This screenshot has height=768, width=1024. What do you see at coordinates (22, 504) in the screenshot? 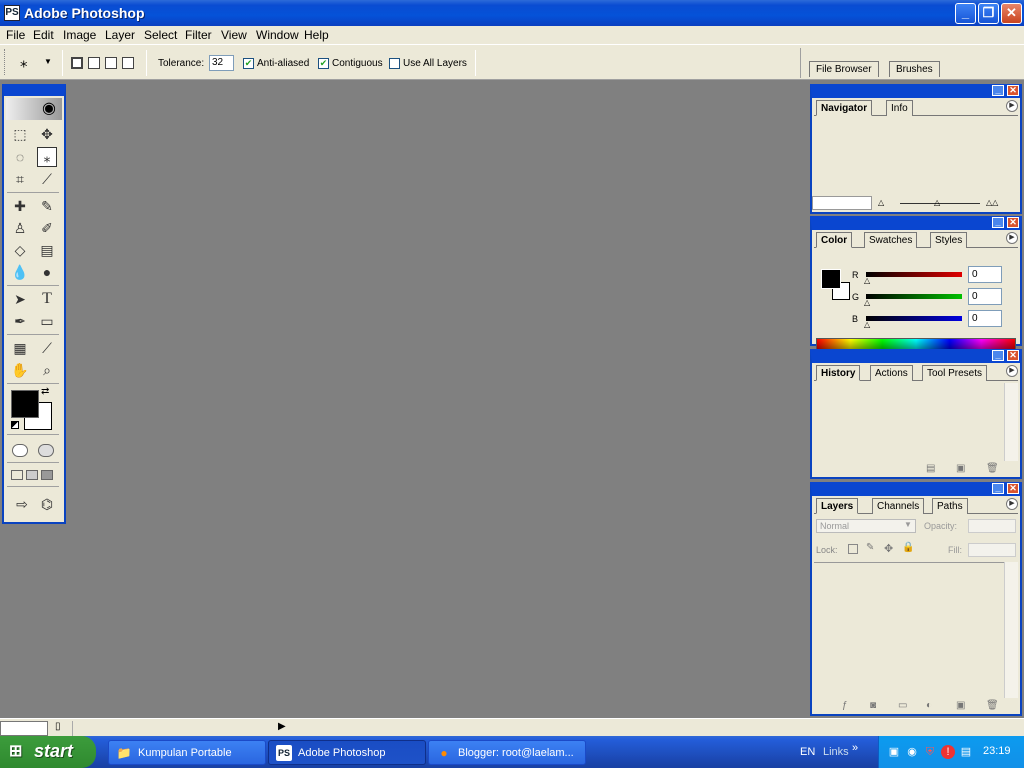
I see `jump-to-imageready-icon: ⇨` at bounding box center [22, 504].